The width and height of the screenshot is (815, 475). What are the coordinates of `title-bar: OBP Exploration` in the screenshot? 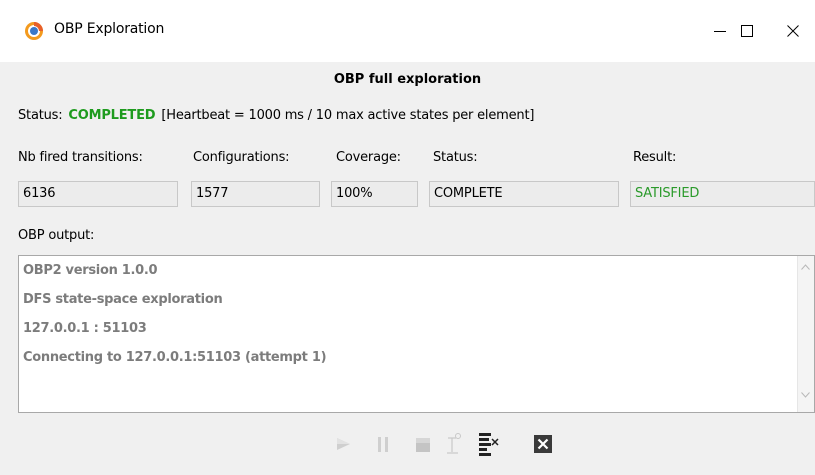 It's located at (407, 31).